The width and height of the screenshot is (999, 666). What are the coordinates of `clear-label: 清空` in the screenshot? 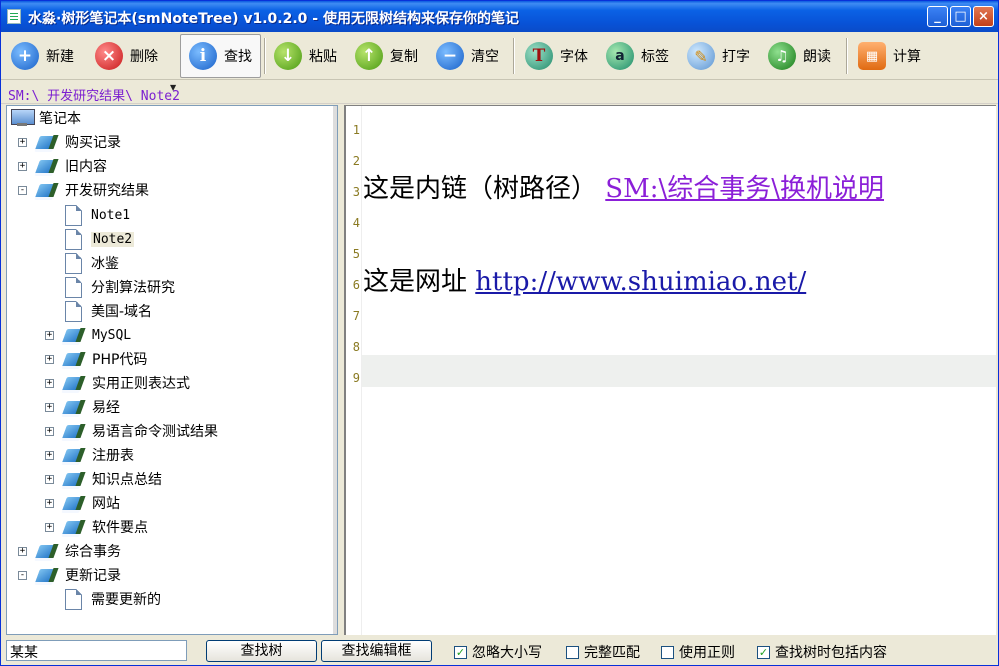 It's located at (485, 57).